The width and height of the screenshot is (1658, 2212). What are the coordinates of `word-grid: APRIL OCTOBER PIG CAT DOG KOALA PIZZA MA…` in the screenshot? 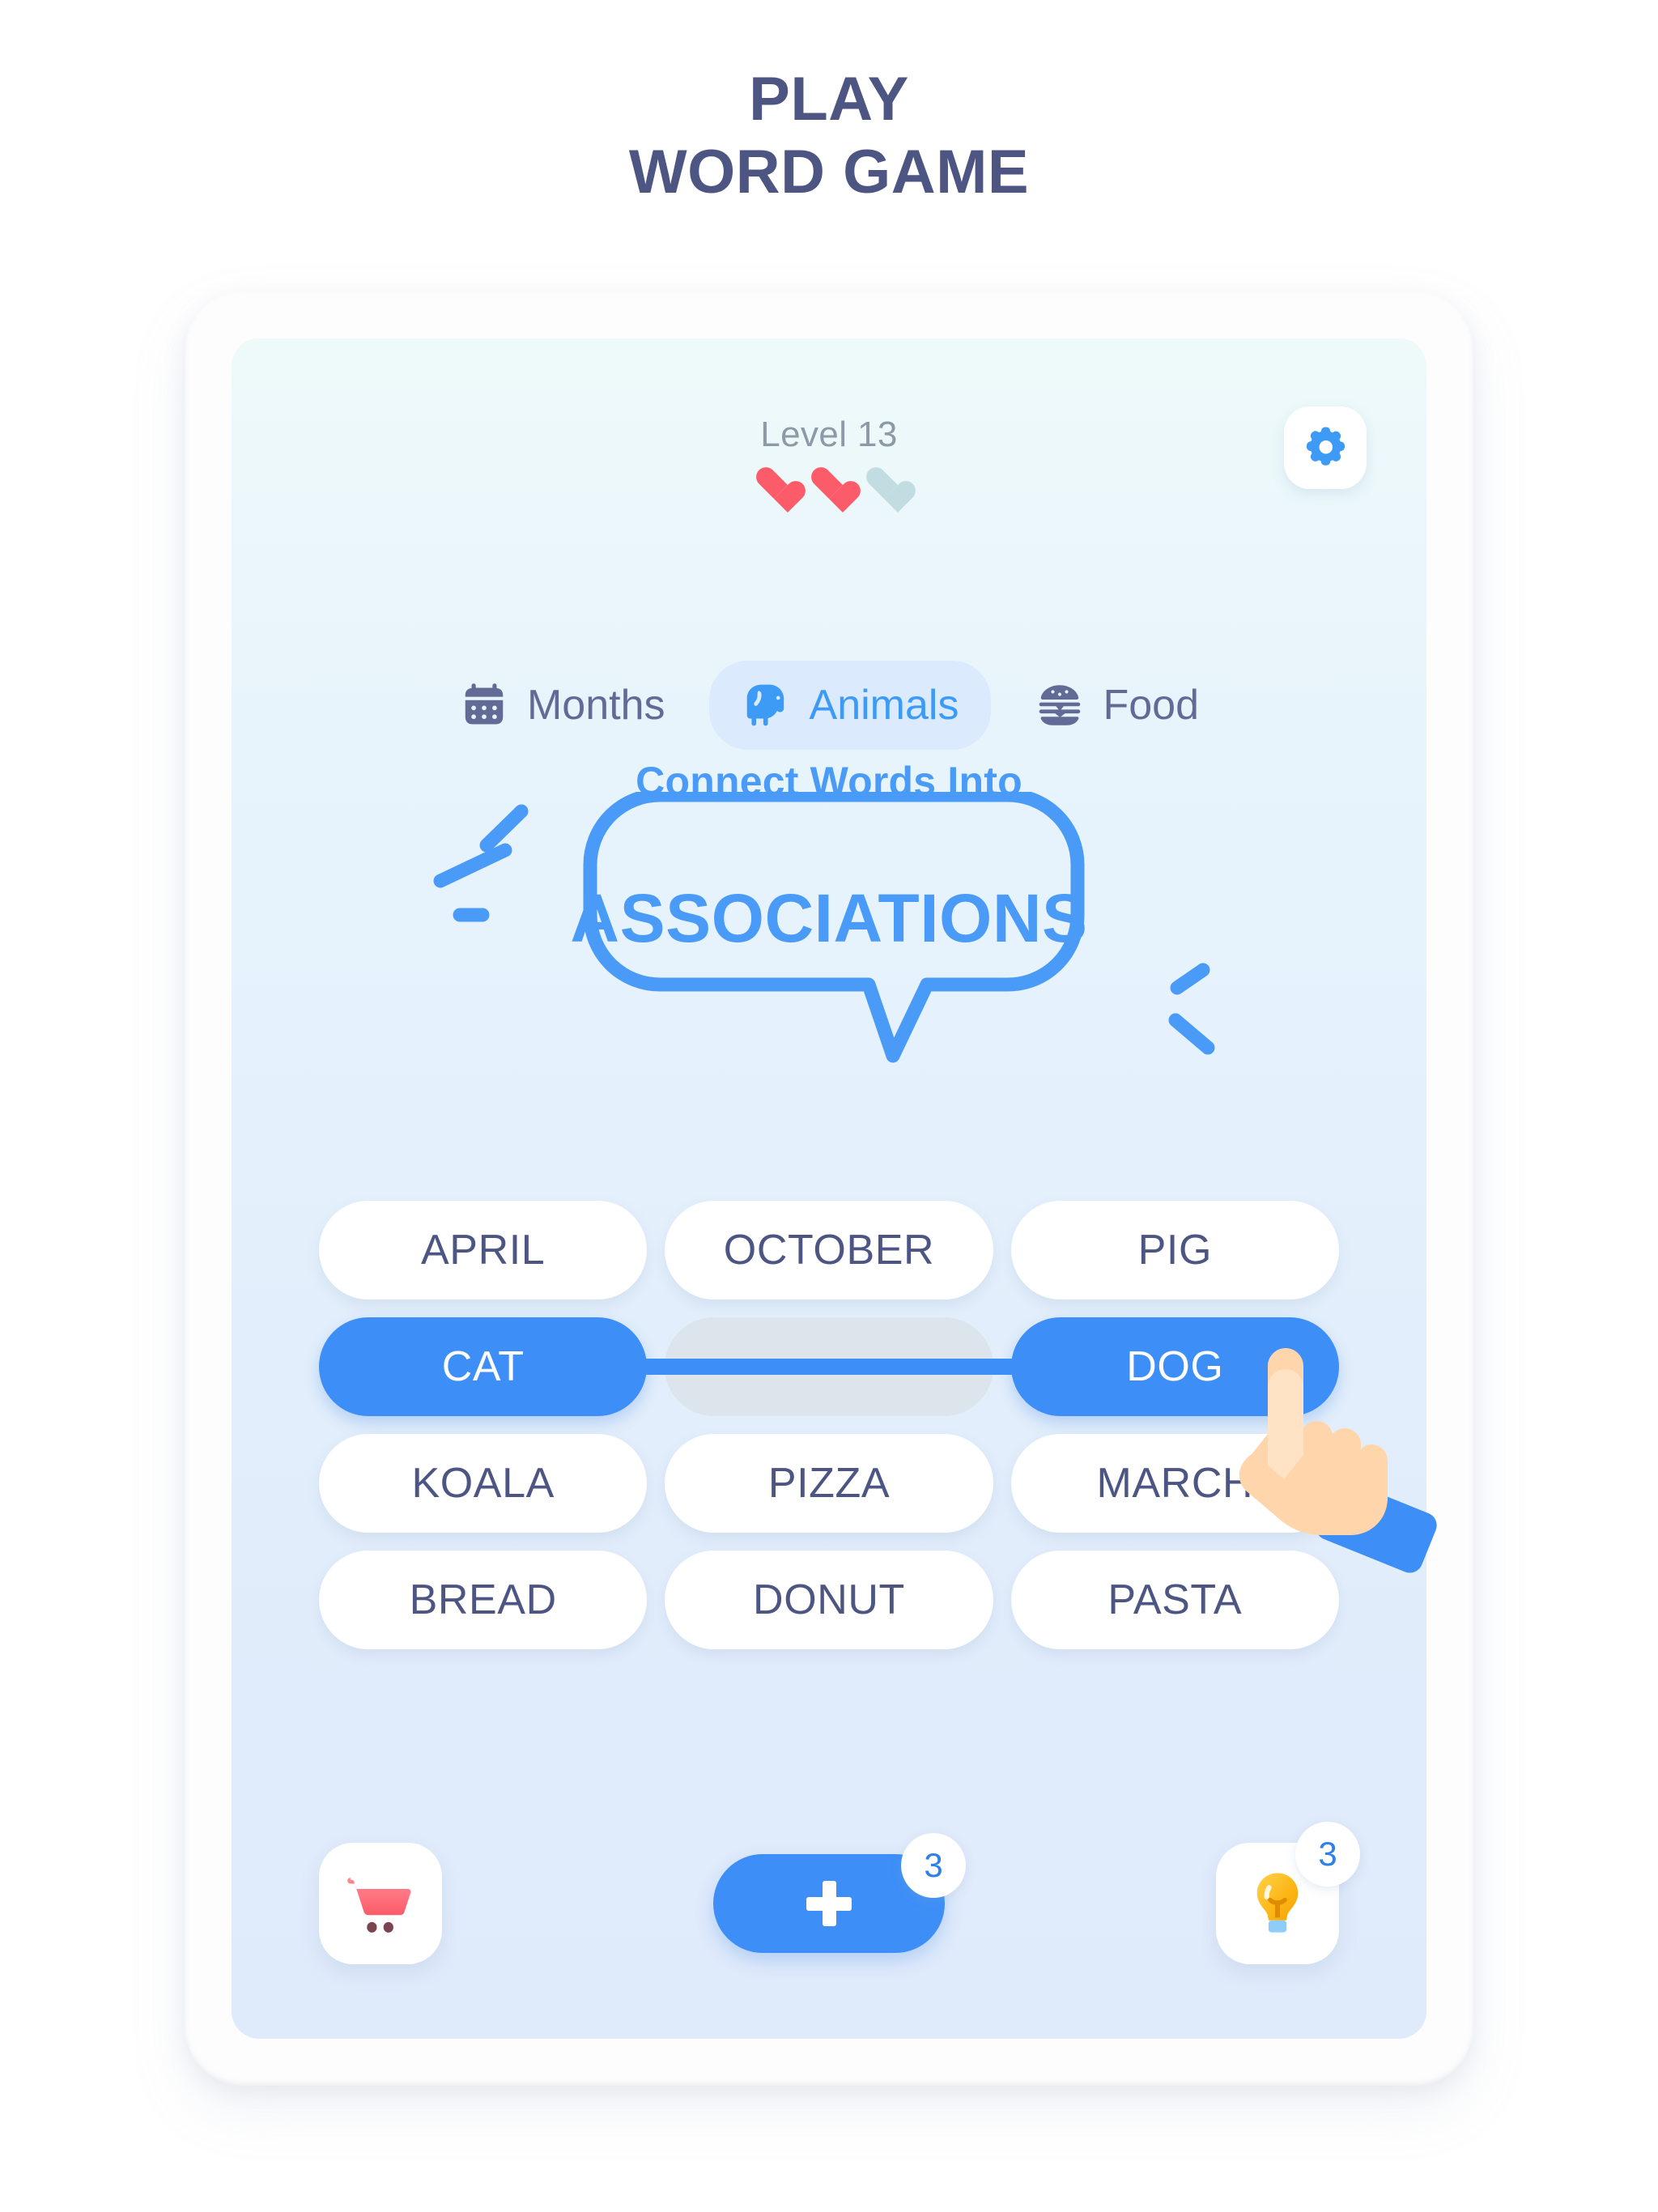 It's located at (829, 1425).